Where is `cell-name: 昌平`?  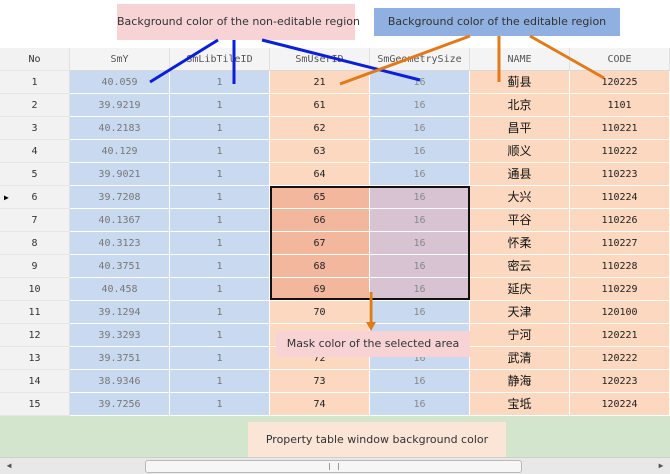 cell-name: 昌平 is located at coordinates (520, 128).